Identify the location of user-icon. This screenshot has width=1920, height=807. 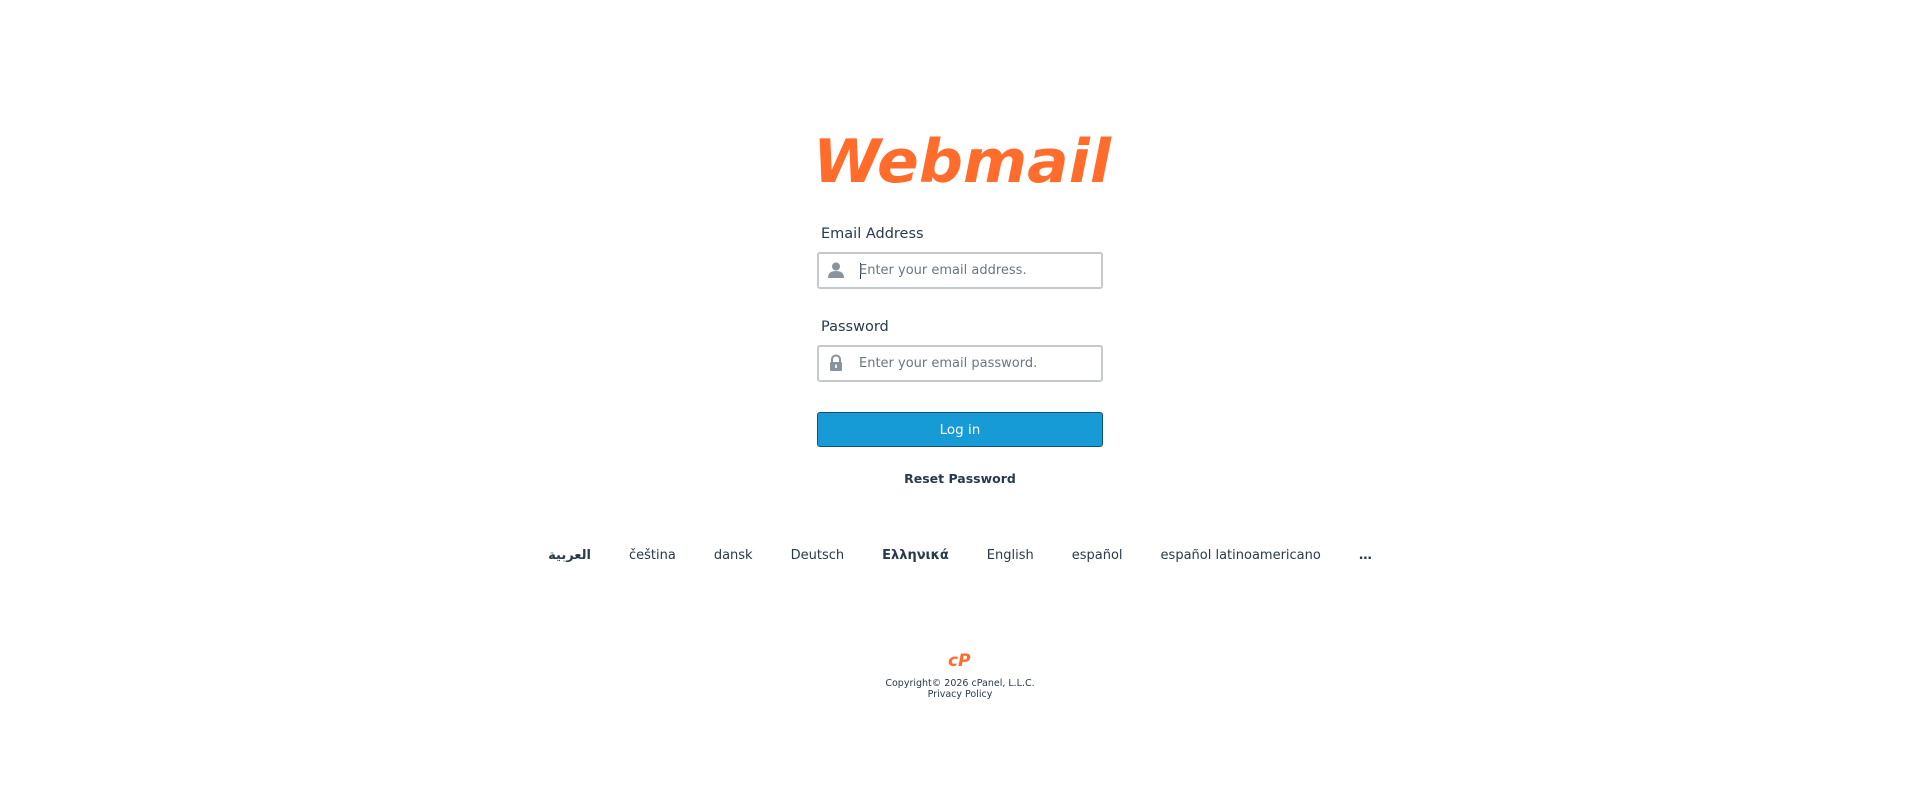
(836, 270).